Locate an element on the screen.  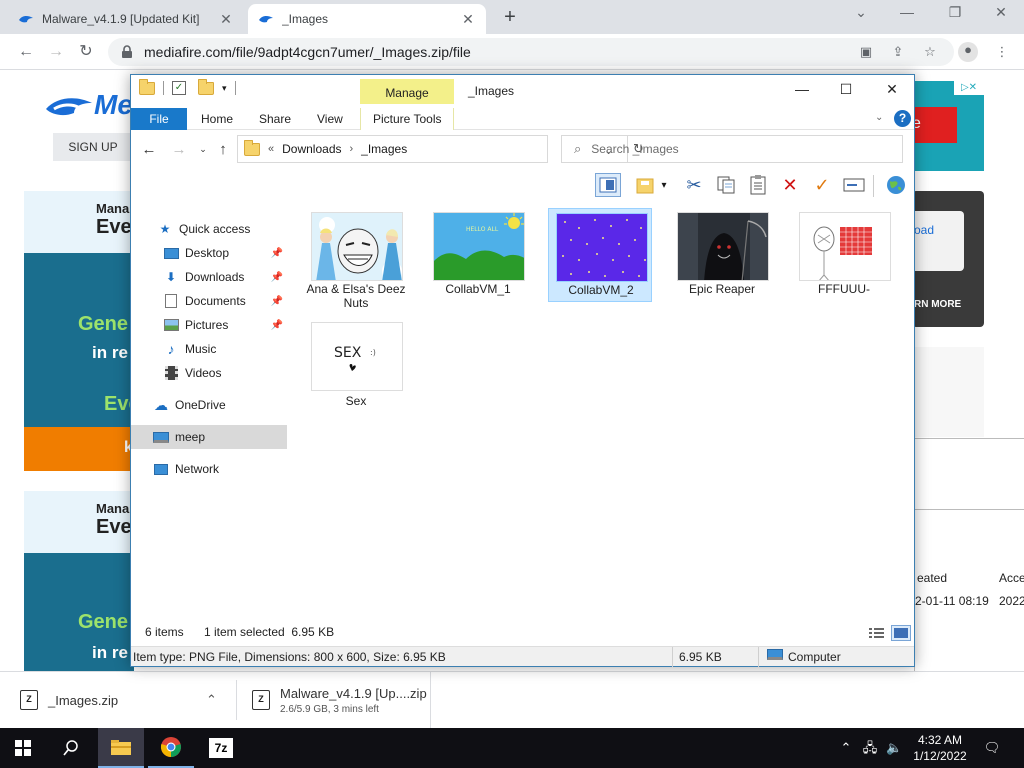
ad-close-icon: ▷✕ is located at coordinates (969, 88).